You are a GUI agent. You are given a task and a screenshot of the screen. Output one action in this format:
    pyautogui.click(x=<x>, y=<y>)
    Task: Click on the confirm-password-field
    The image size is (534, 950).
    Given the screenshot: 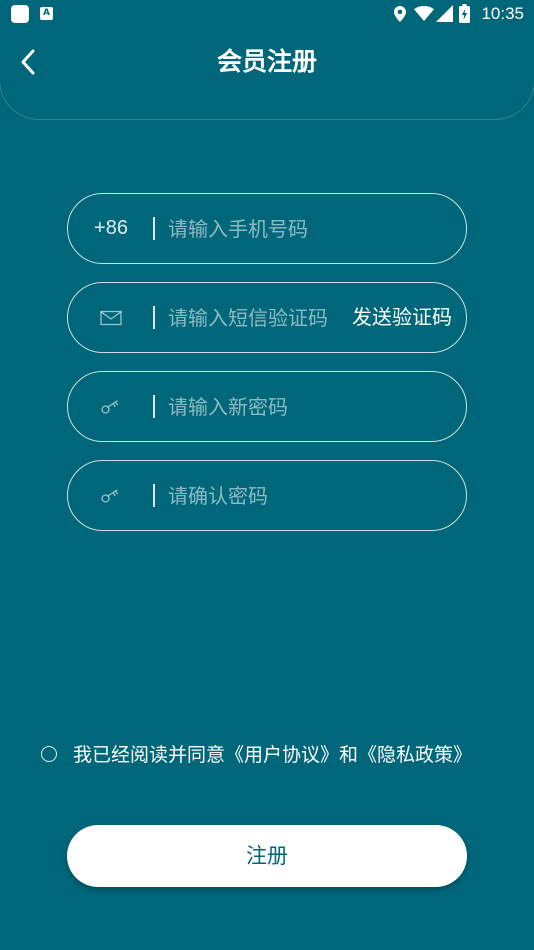 What is the action you would take?
    pyautogui.click(x=267, y=495)
    